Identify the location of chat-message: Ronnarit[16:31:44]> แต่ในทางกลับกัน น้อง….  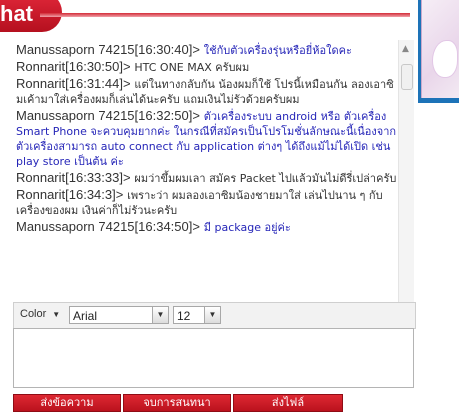
(207, 91).